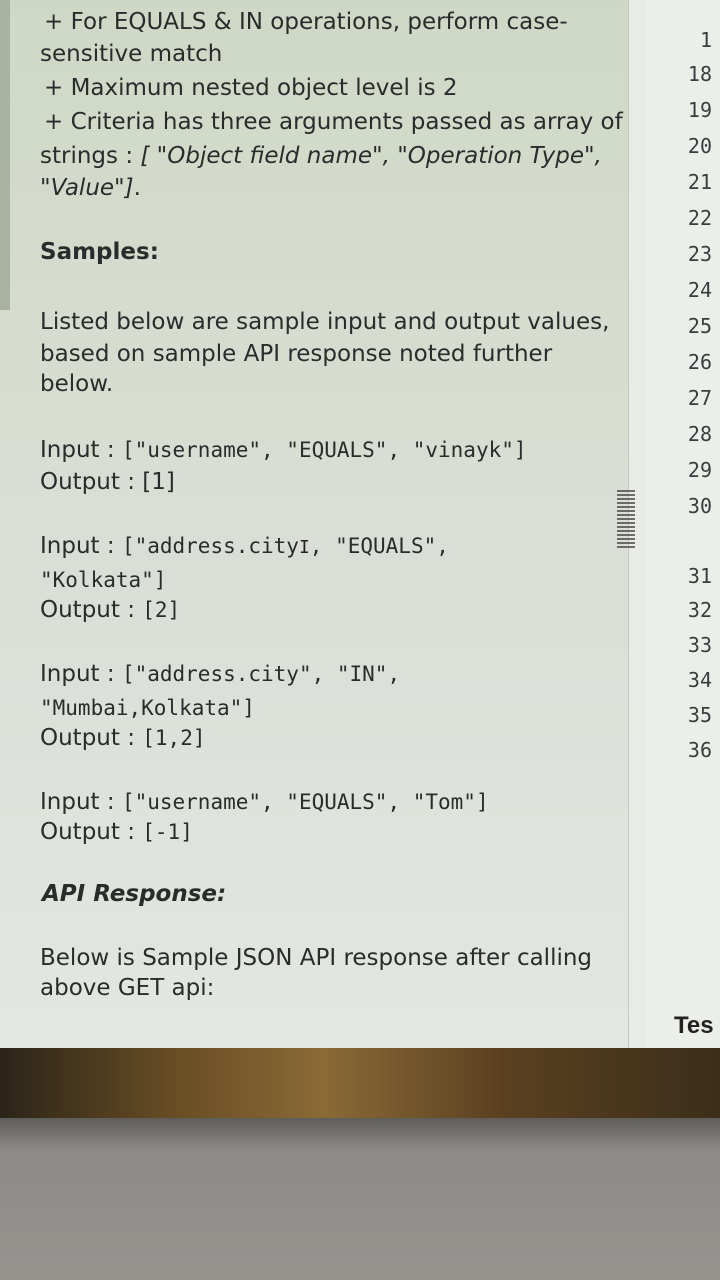 This screenshot has height=1280, width=720. I want to click on line-number: 20, so click(699, 146).